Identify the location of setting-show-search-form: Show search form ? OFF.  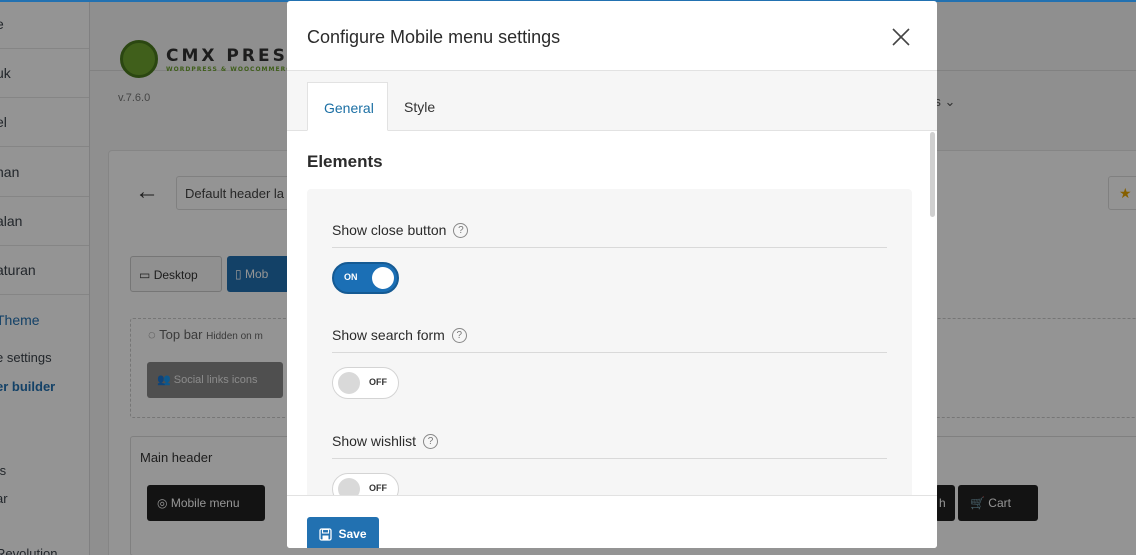
(609, 361).